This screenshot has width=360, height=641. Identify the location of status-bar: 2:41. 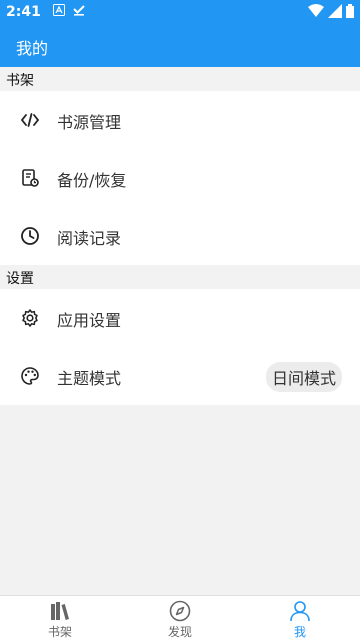
(180, 12).